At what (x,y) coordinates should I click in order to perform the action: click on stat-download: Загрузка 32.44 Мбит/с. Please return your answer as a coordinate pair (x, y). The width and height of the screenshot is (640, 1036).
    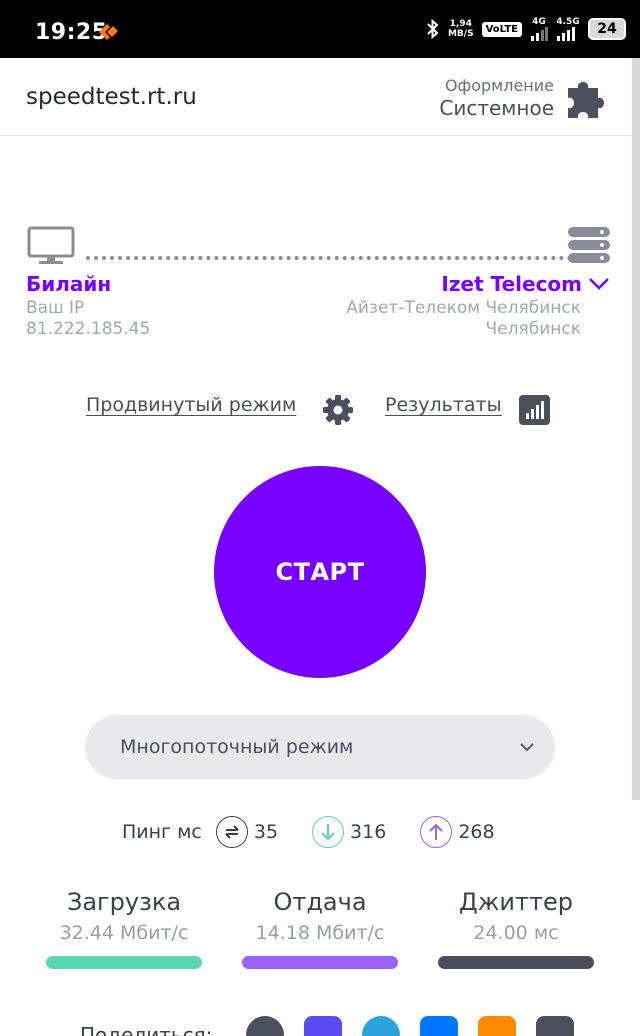
    Looking at the image, I should click on (124, 928).